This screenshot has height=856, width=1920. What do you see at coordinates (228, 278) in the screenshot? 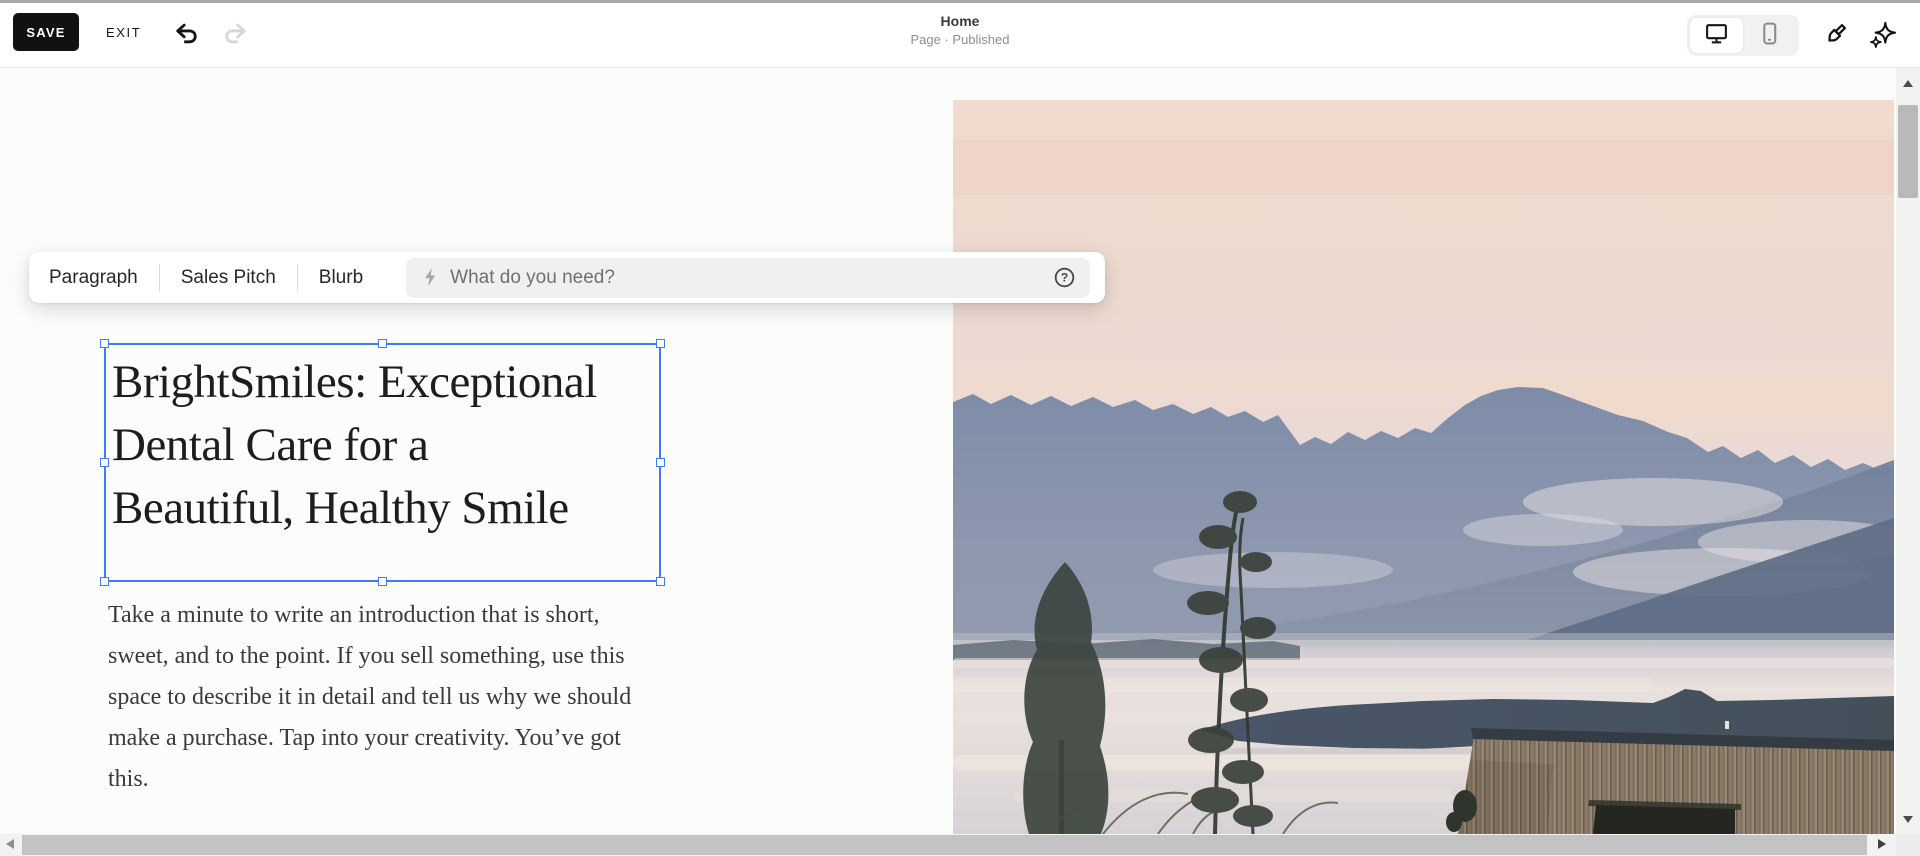
I see `tab-sales-pitch: Sales Pitch` at bounding box center [228, 278].